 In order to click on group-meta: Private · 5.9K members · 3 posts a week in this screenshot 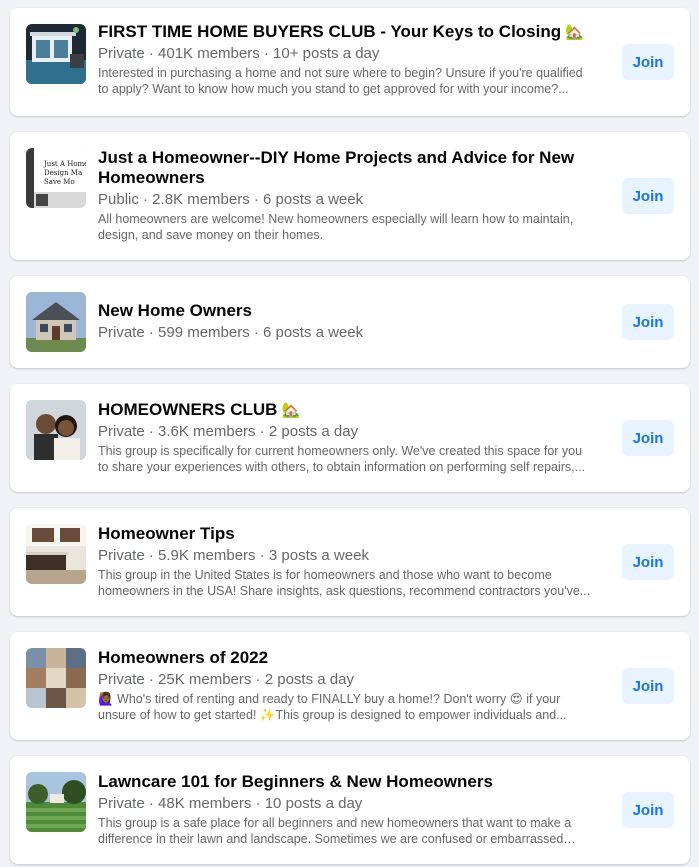, I will do `click(233, 555)`.